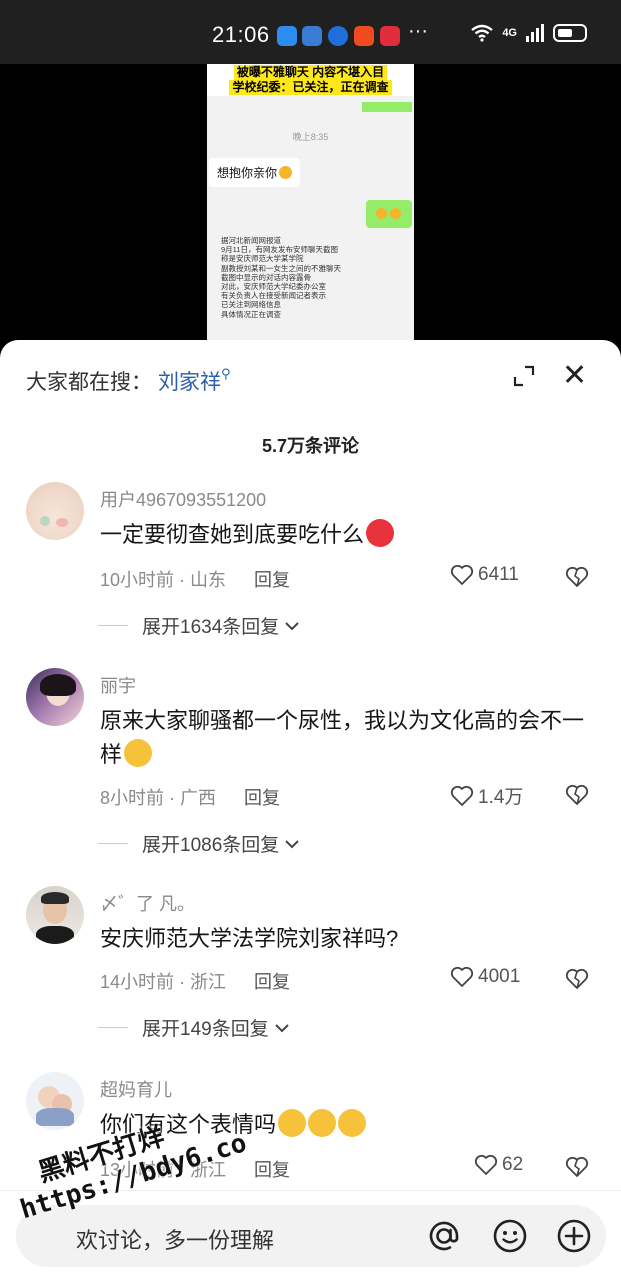 Image resolution: width=621 pixels, height=1281 pixels. What do you see at coordinates (183, 499) in the screenshot?
I see `comment-username: 用户4967093551200` at bounding box center [183, 499].